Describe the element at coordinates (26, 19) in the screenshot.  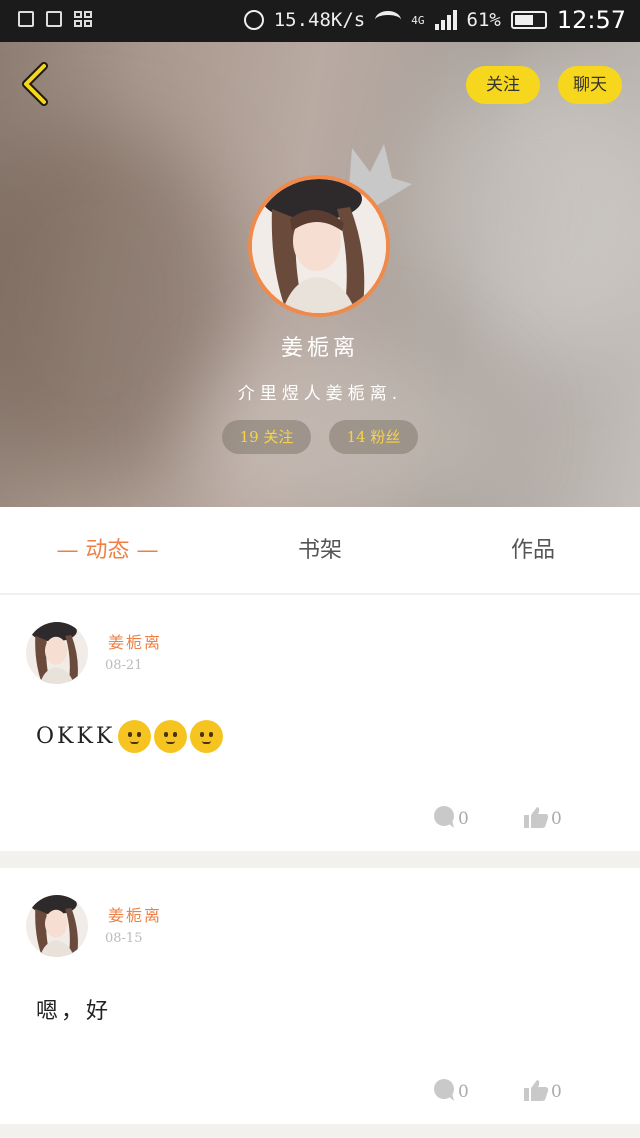
I see `gallery-notification-icon` at that location.